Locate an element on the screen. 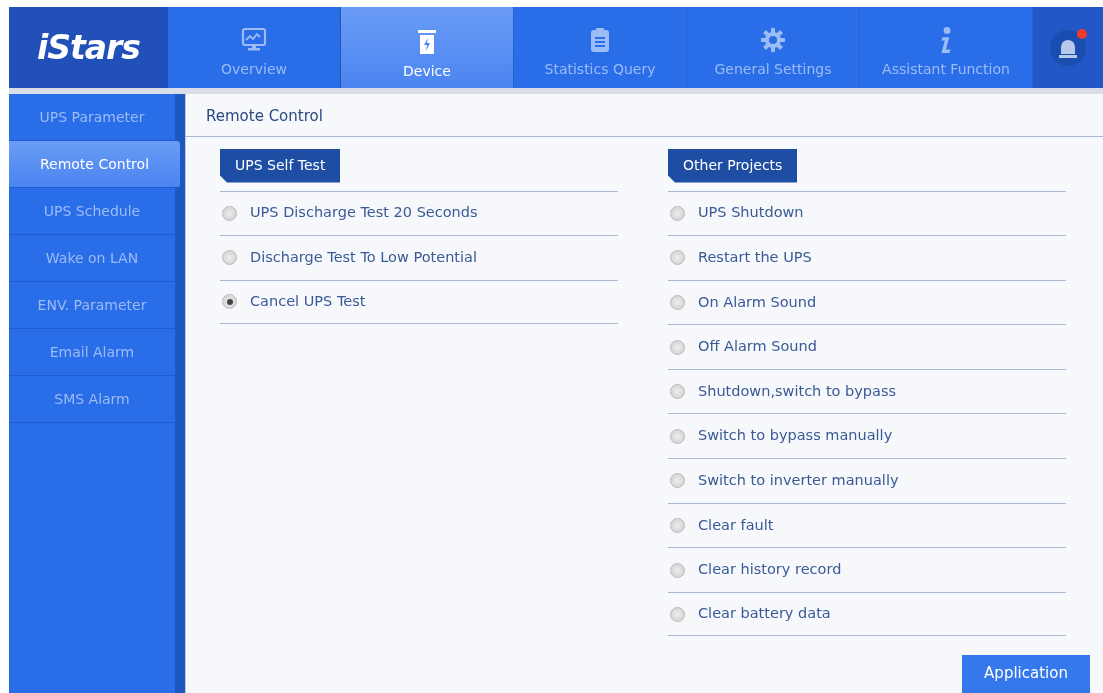 This screenshot has height=693, width=1103. application-button: Application is located at coordinates (1026, 673).